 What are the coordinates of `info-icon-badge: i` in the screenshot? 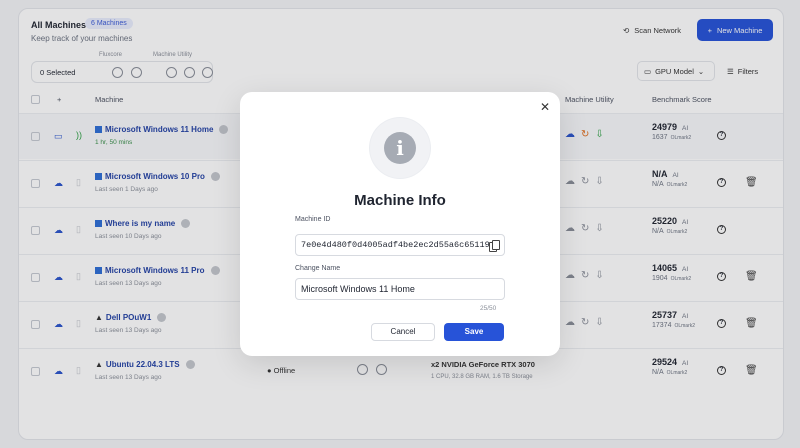 It's located at (400, 148).